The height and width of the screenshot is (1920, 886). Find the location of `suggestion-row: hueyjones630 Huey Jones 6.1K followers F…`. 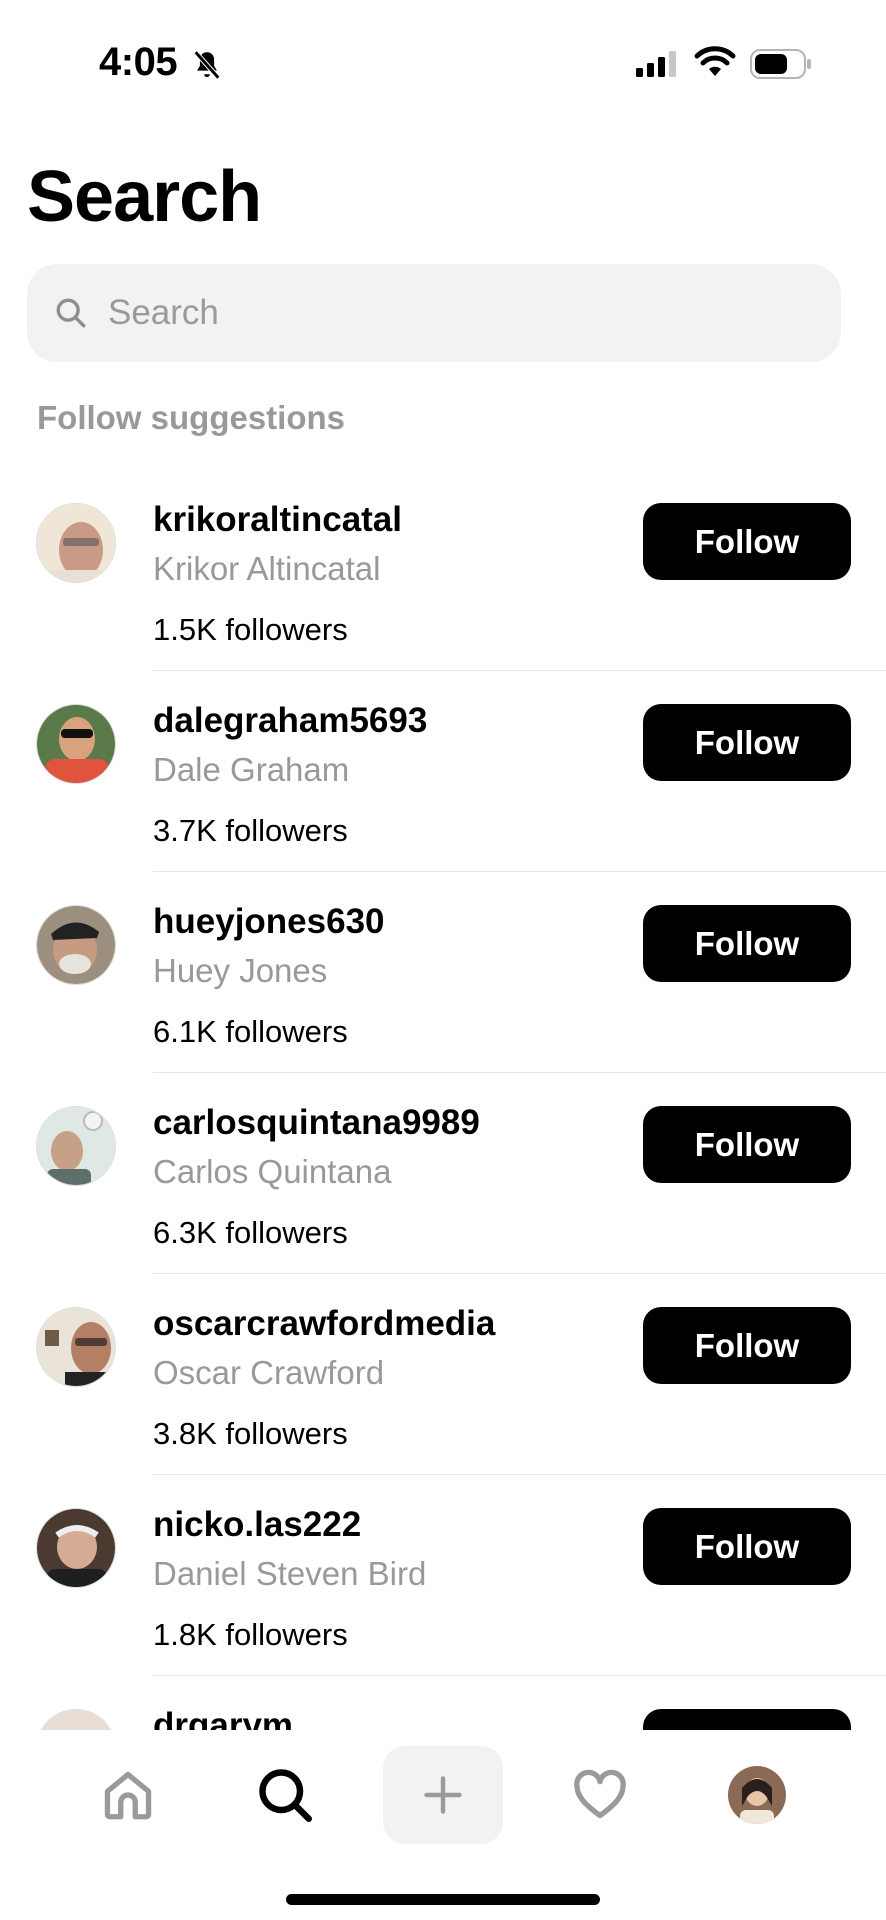

suggestion-row: hueyjones630 Huey Jones 6.1K followers F… is located at coordinates (443, 972).